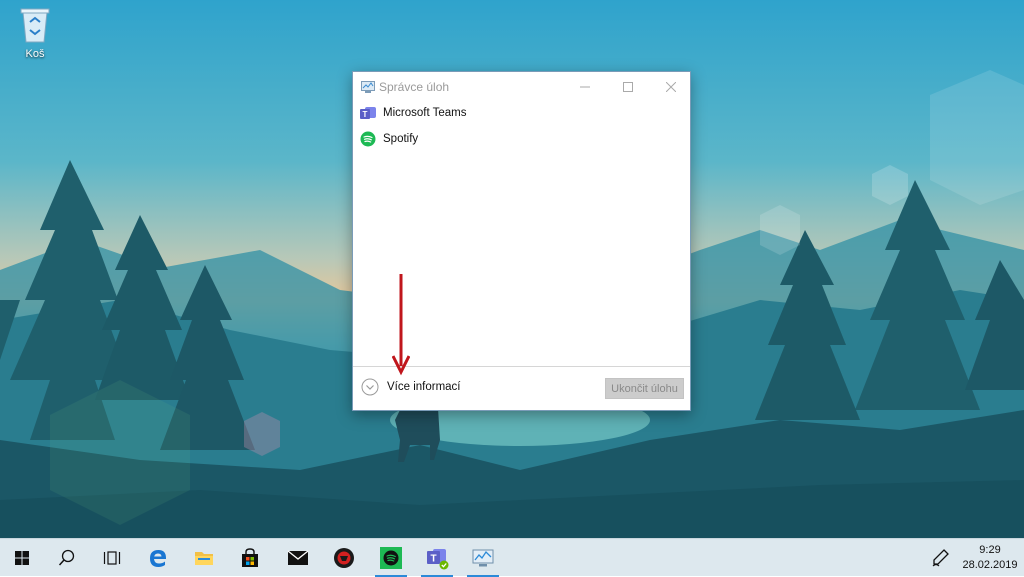 This screenshot has height=577, width=1024. I want to click on close-icon, so click(671, 87).